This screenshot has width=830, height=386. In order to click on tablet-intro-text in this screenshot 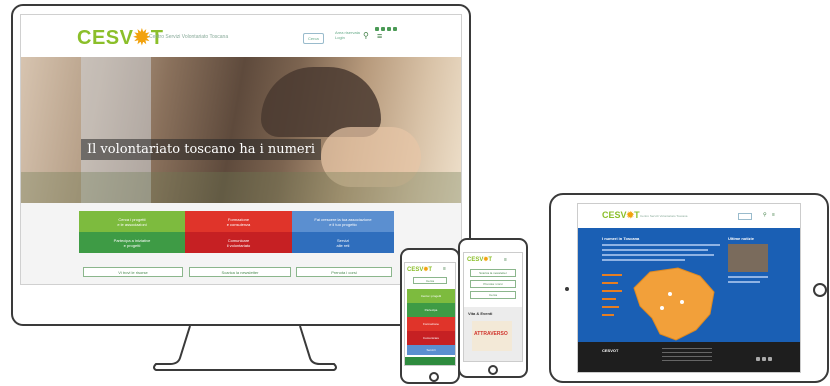, I will do `click(661, 254)`.